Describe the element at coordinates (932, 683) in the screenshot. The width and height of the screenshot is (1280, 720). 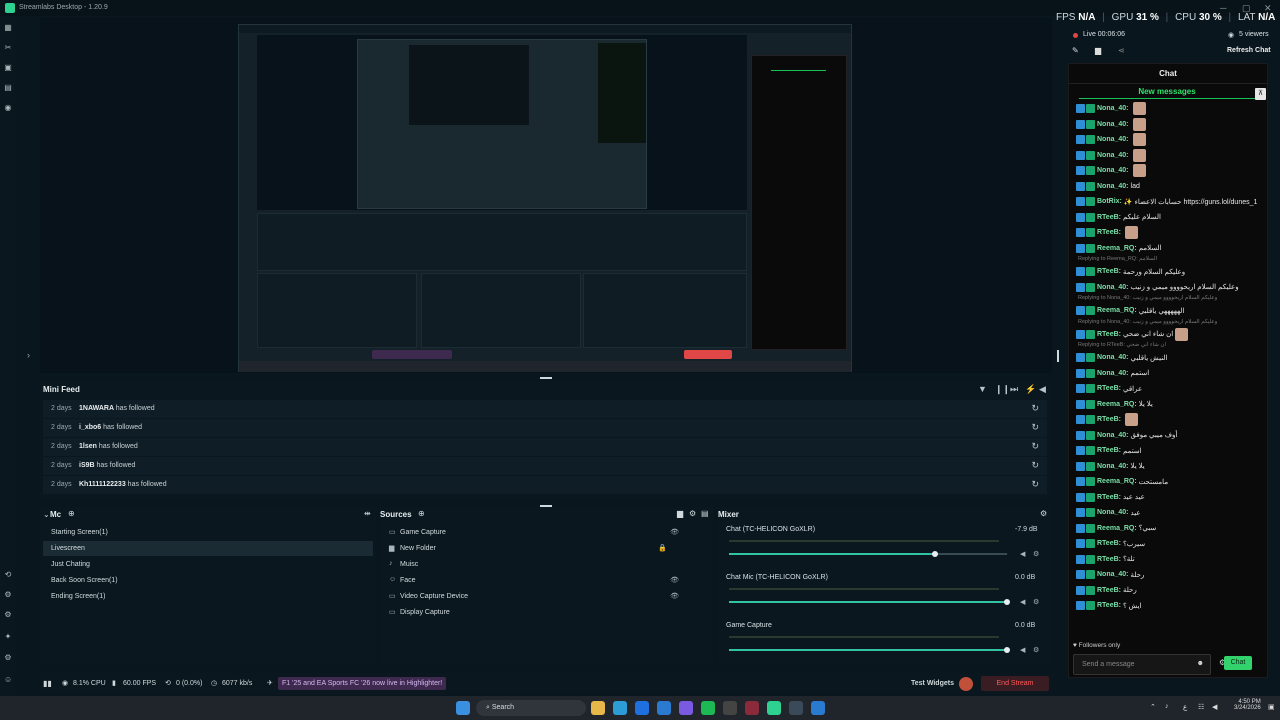
I see `test-widgets-button: Test Widgets` at that location.